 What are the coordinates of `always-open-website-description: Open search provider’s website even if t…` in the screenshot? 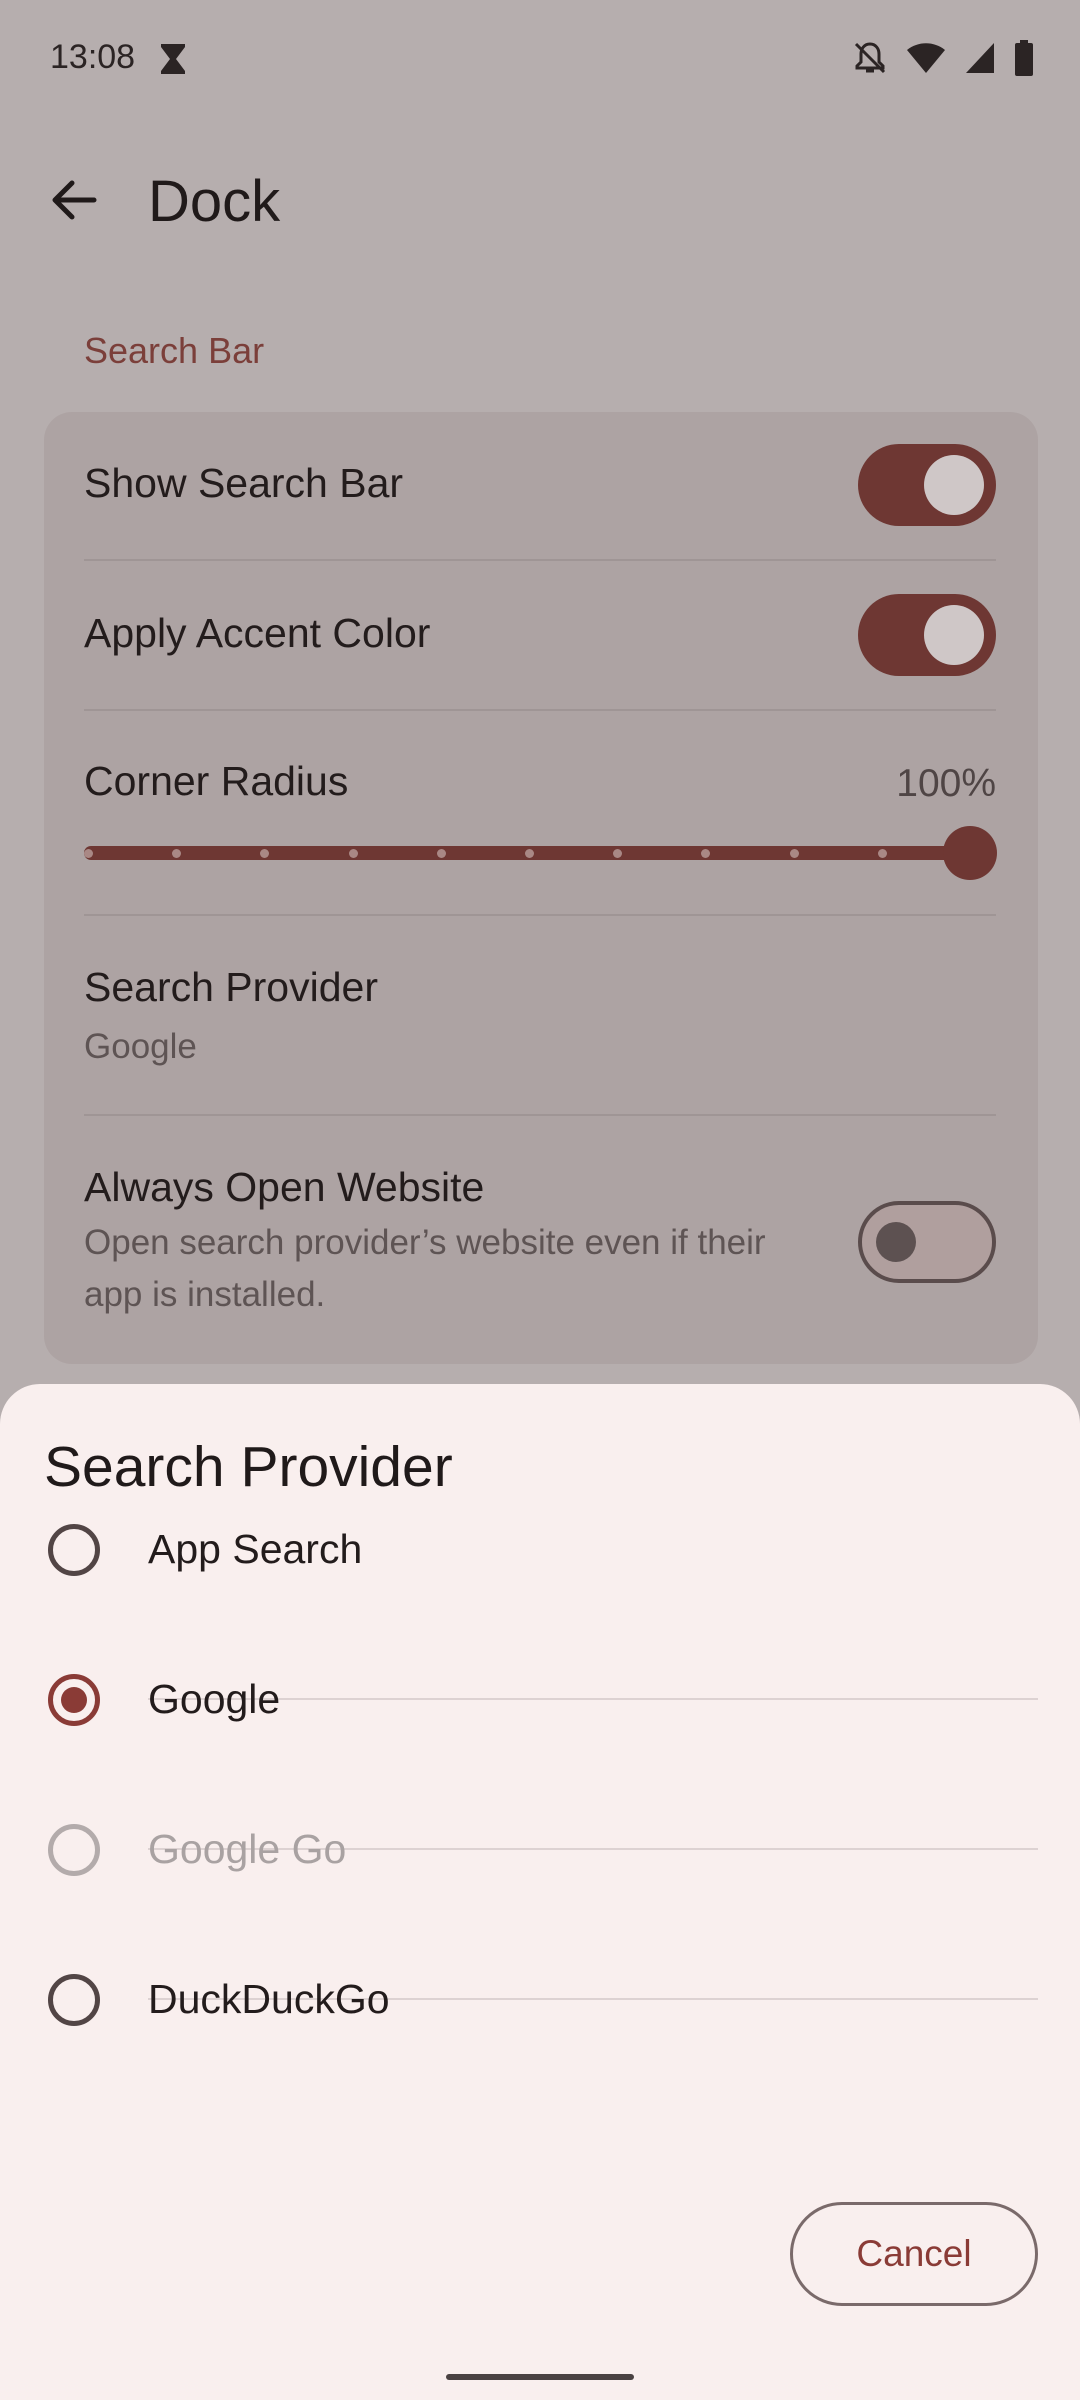 It's located at (425, 1268).